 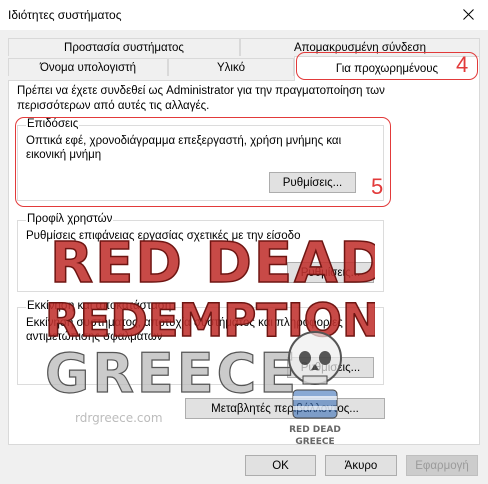 What do you see at coordinates (442, 465) in the screenshot?
I see `apply-button: Εφαρμογή` at bounding box center [442, 465].